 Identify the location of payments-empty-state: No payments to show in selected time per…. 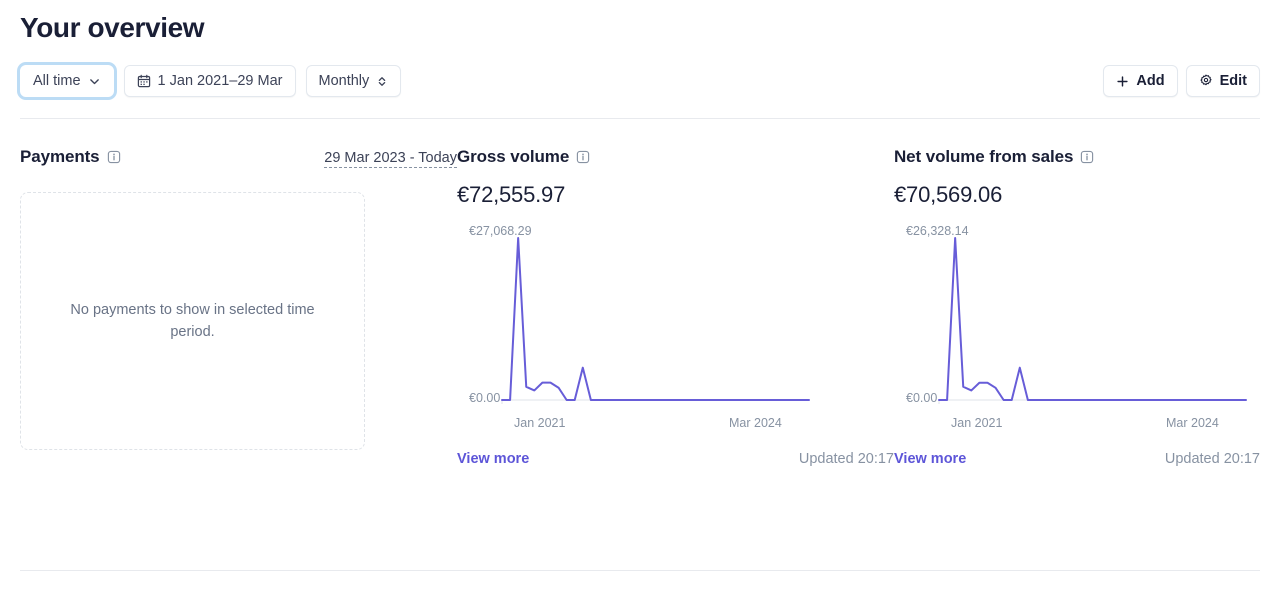
(192, 321).